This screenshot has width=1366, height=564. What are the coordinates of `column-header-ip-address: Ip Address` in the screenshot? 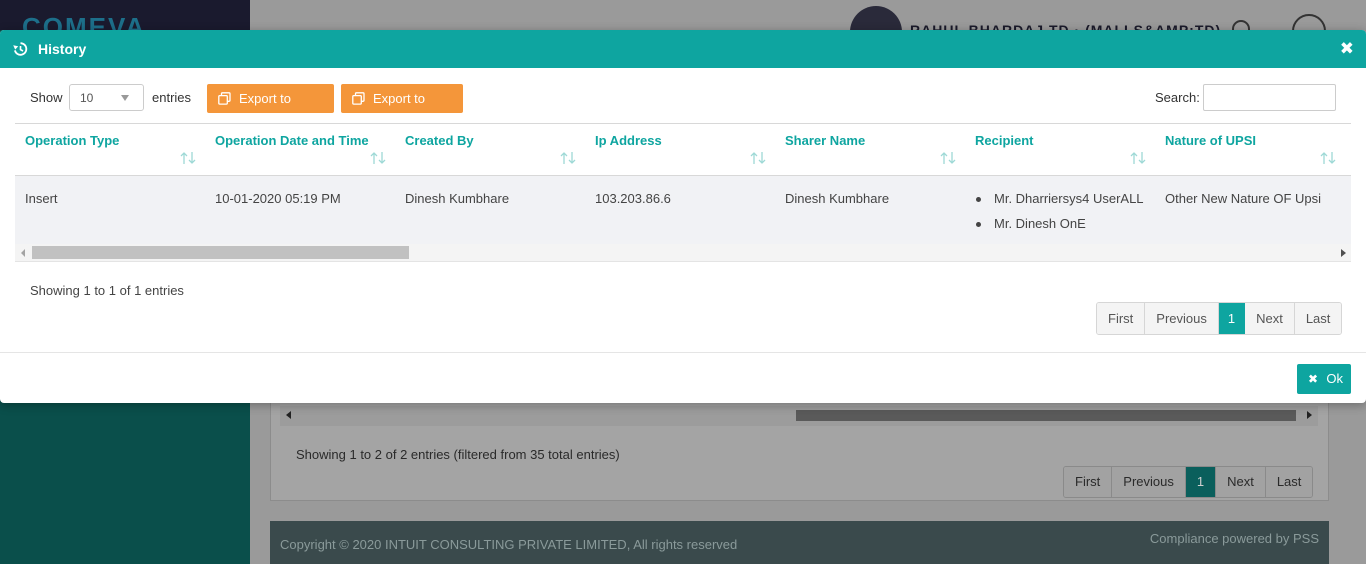 It's located at (680, 149).